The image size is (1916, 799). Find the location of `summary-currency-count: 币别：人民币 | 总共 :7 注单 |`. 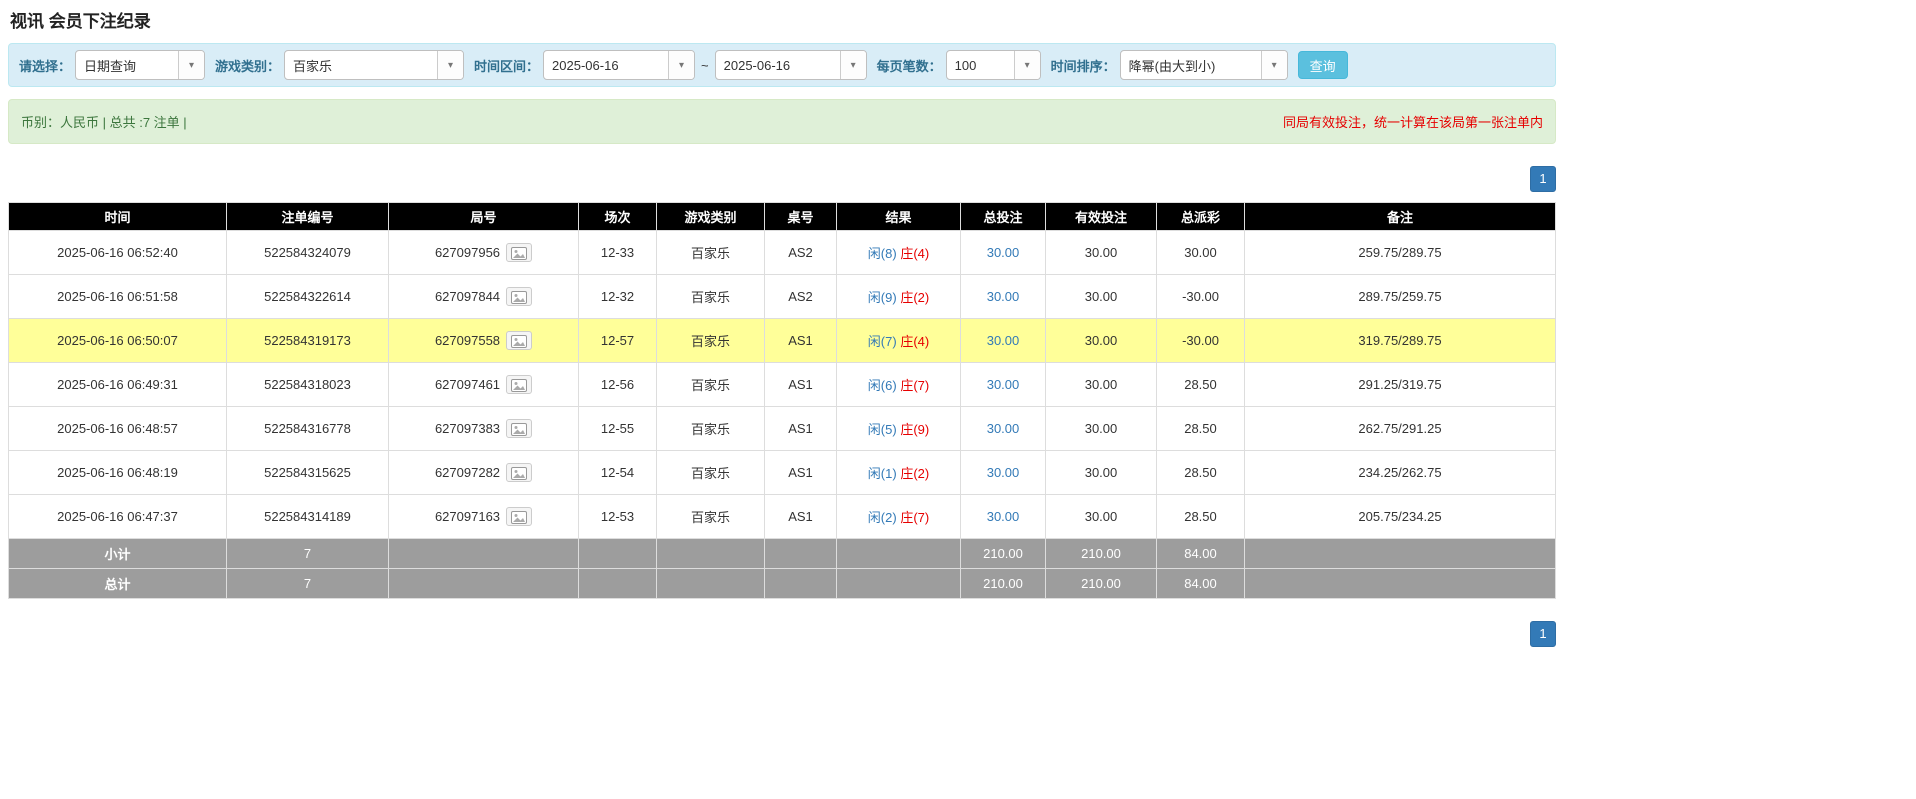

summary-currency-count: 币别：人民币 | 总共 :7 注单 | is located at coordinates (104, 122).